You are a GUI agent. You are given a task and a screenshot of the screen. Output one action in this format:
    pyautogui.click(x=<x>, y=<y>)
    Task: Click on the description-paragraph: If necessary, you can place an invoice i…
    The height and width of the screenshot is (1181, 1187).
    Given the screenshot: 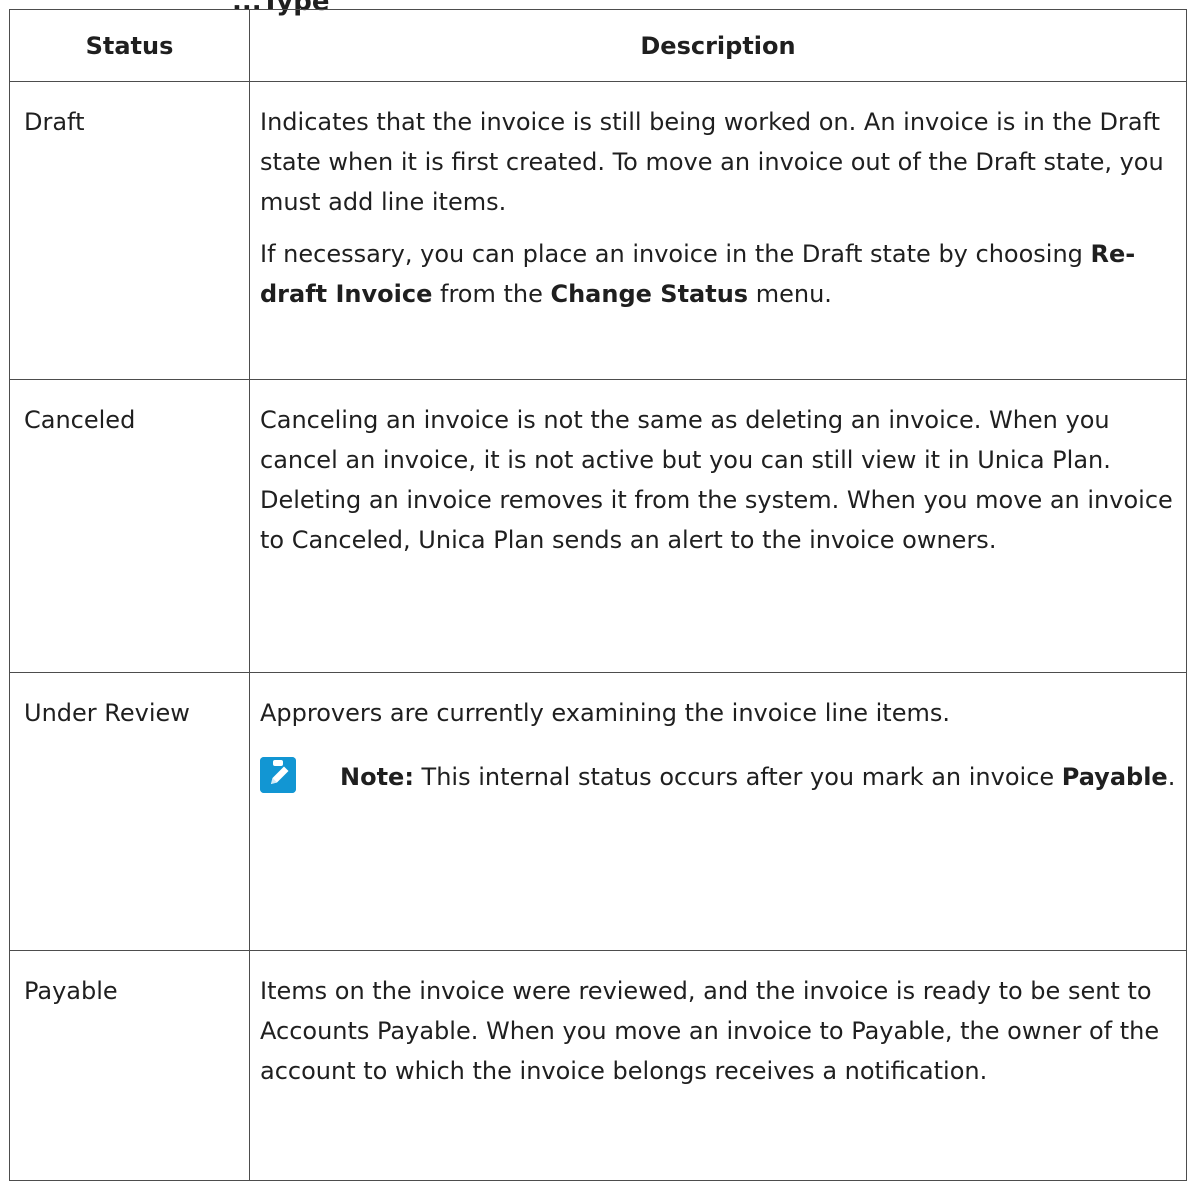 What is the action you would take?
    pyautogui.click(x=718, y=274)
    